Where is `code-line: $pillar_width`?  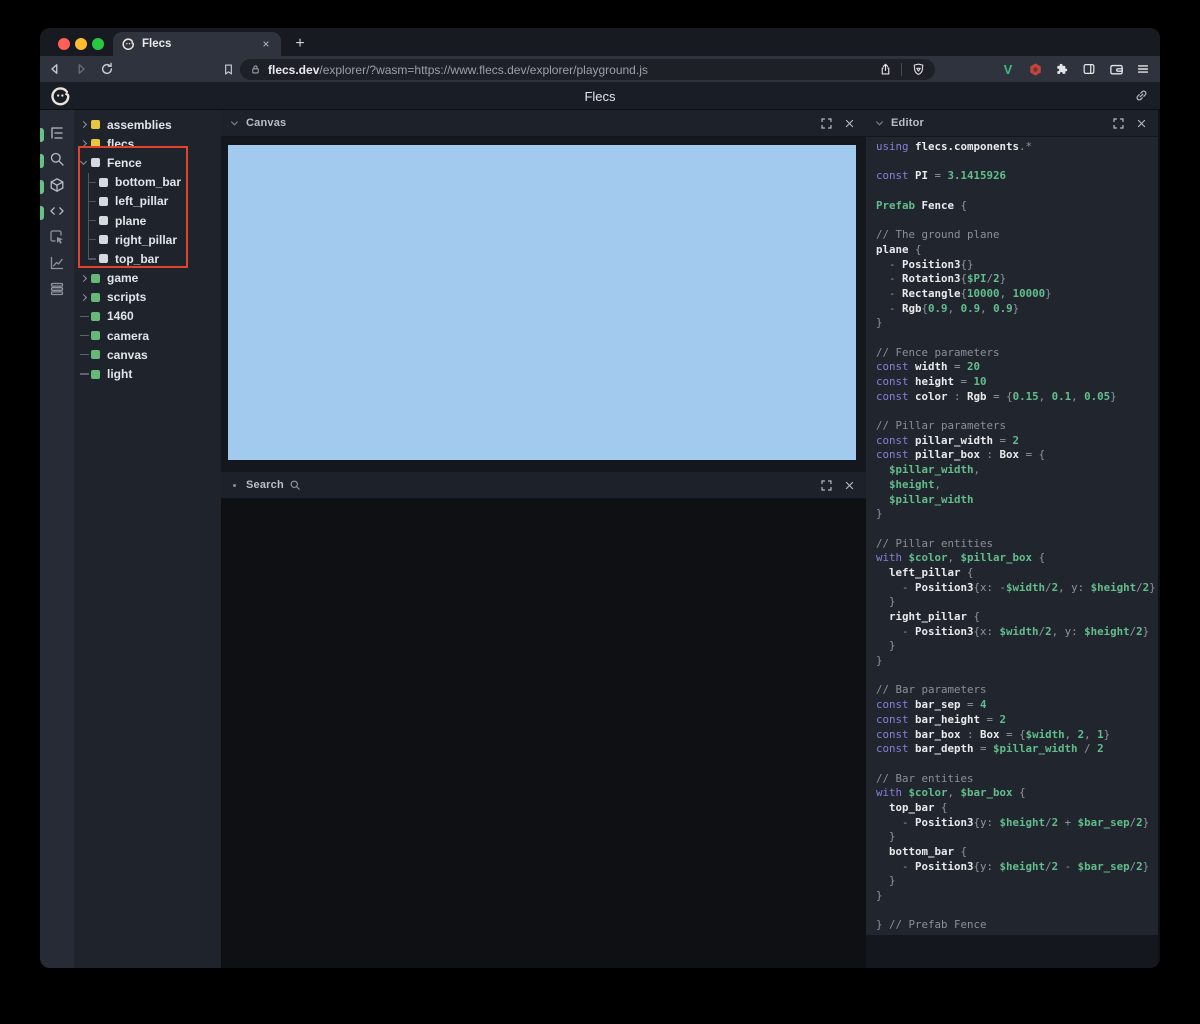 code-line: $pillar_width is located at coordinates (925, 499).